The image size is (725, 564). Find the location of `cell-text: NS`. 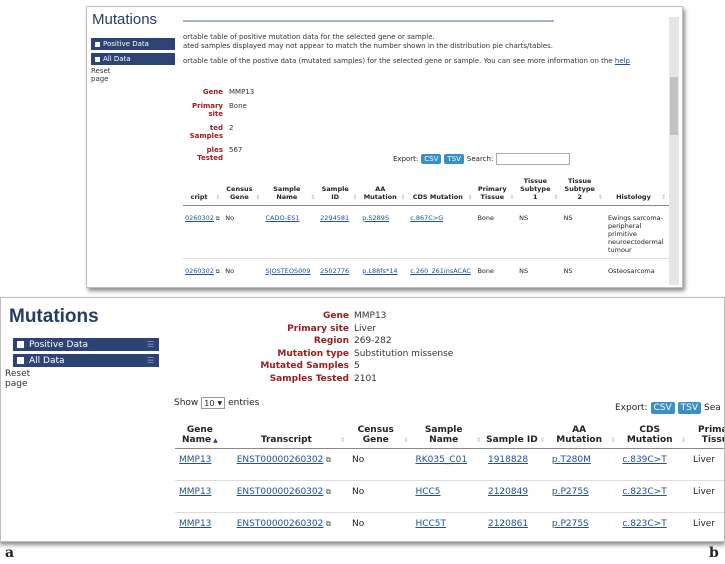

cell-text: NS is located at coordinates (568, 270).